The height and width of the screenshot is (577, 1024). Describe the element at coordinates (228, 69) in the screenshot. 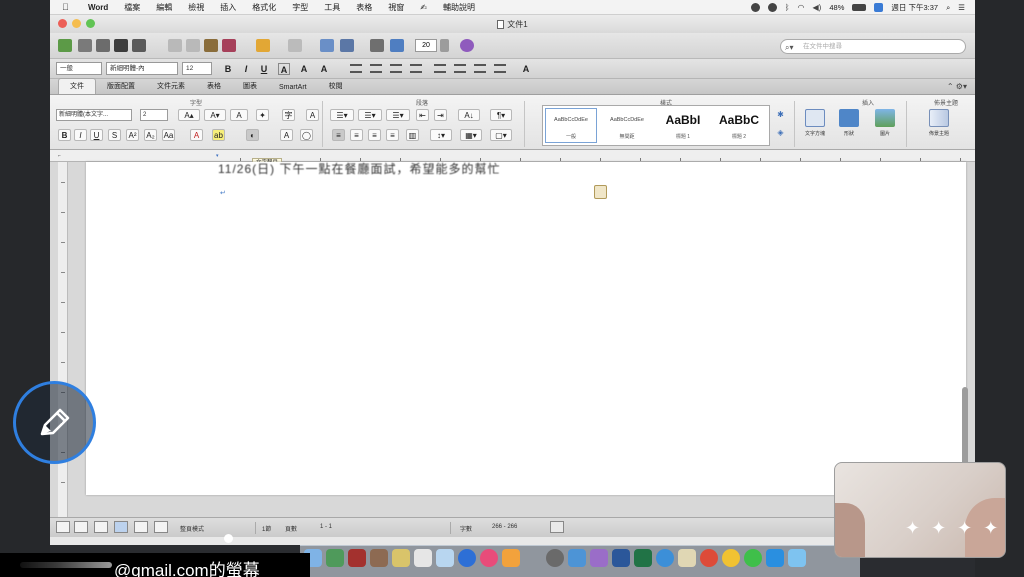

I see `bold-button: B` at that location.